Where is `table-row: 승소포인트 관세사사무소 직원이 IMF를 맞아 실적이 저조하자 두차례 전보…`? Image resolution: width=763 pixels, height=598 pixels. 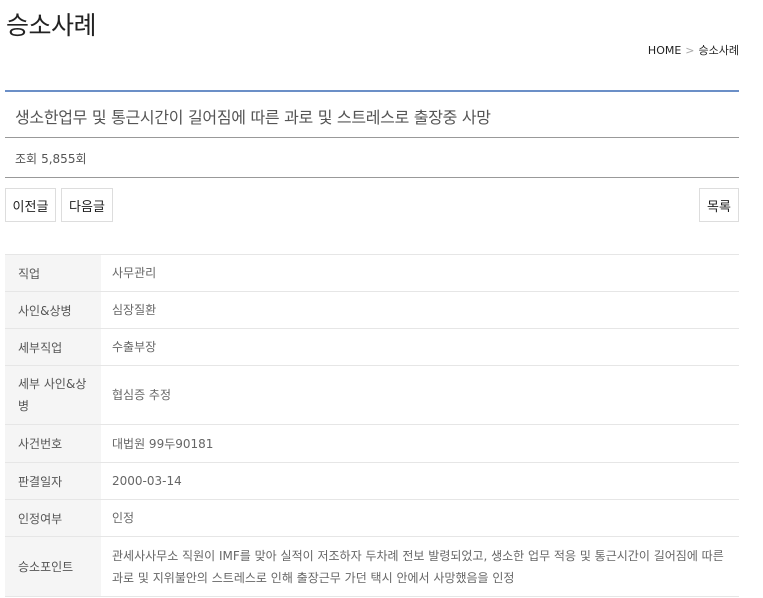
table-row: 승소포인트 관세사사무소 직원이 IMF를 맞아 실적이 저조하자 두차례 전보… is located at coordinates (372, 566).